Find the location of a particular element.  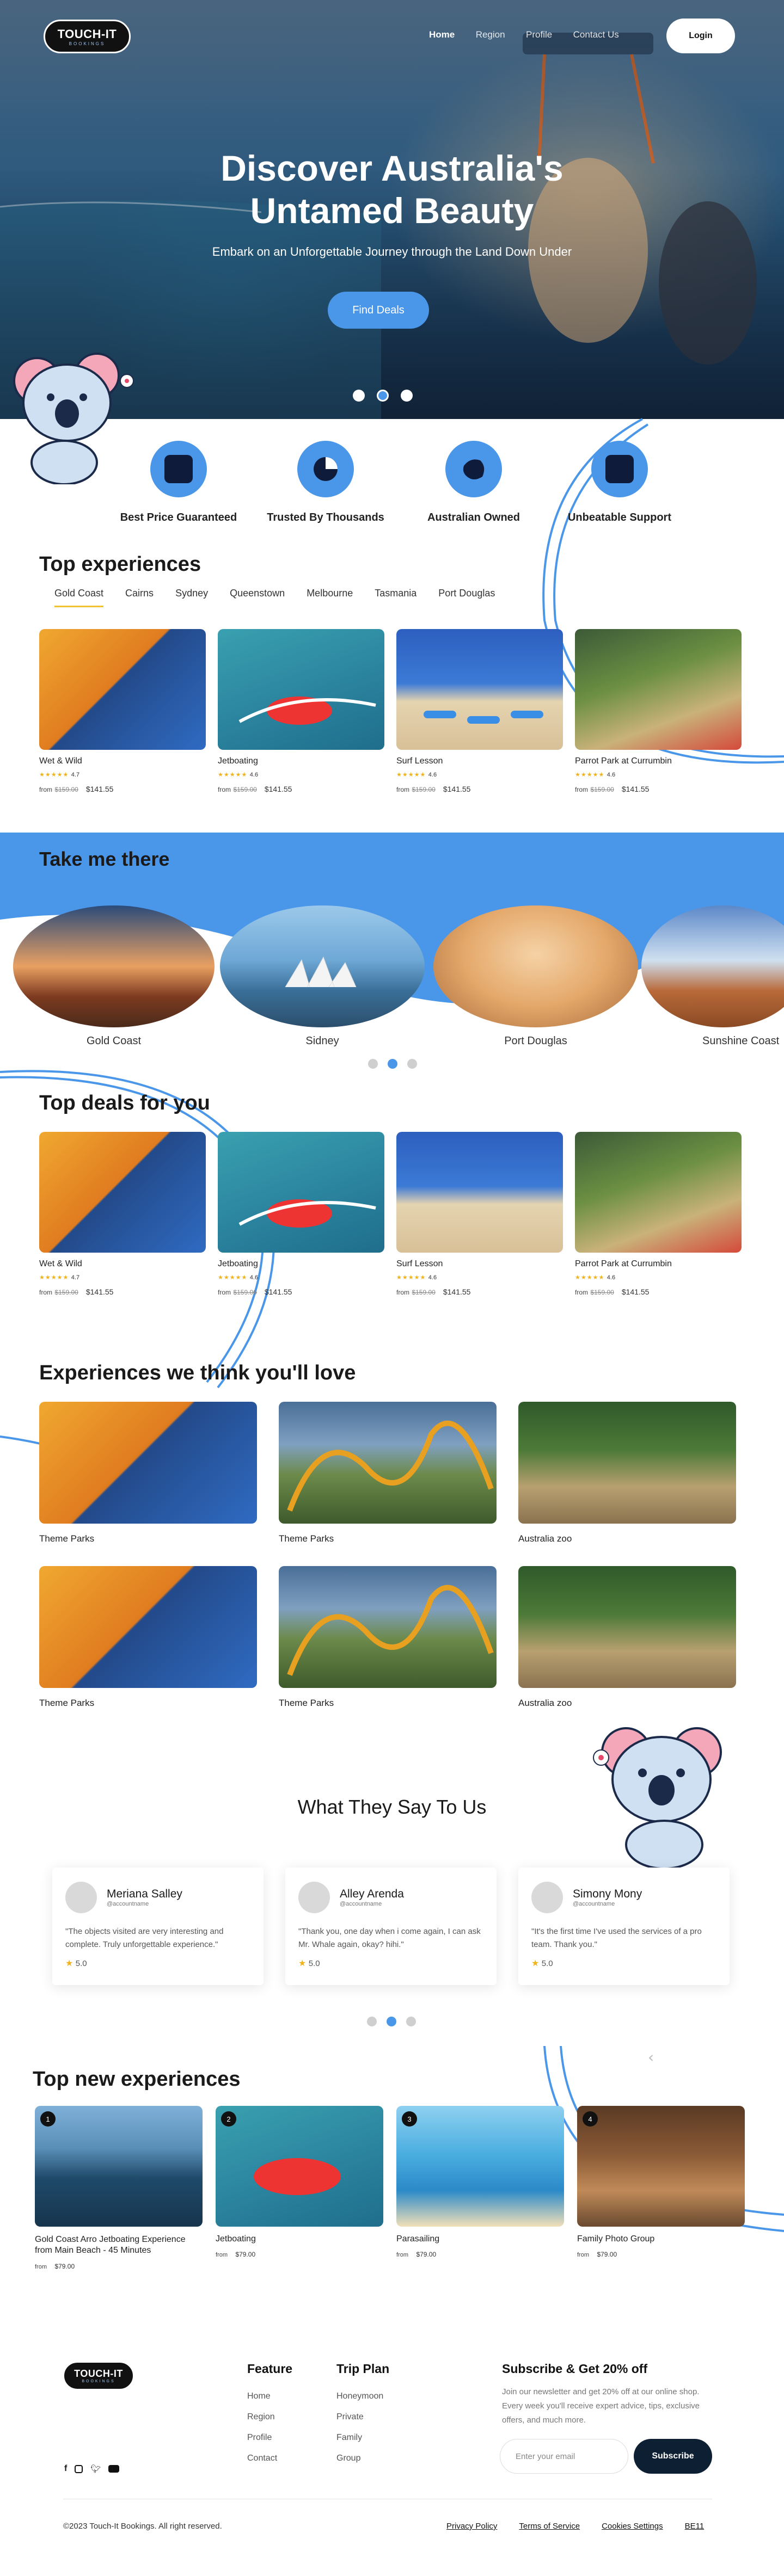

new-experience-card: 3 Parasailing from $79.00 is located at coordinates (480, 2182).